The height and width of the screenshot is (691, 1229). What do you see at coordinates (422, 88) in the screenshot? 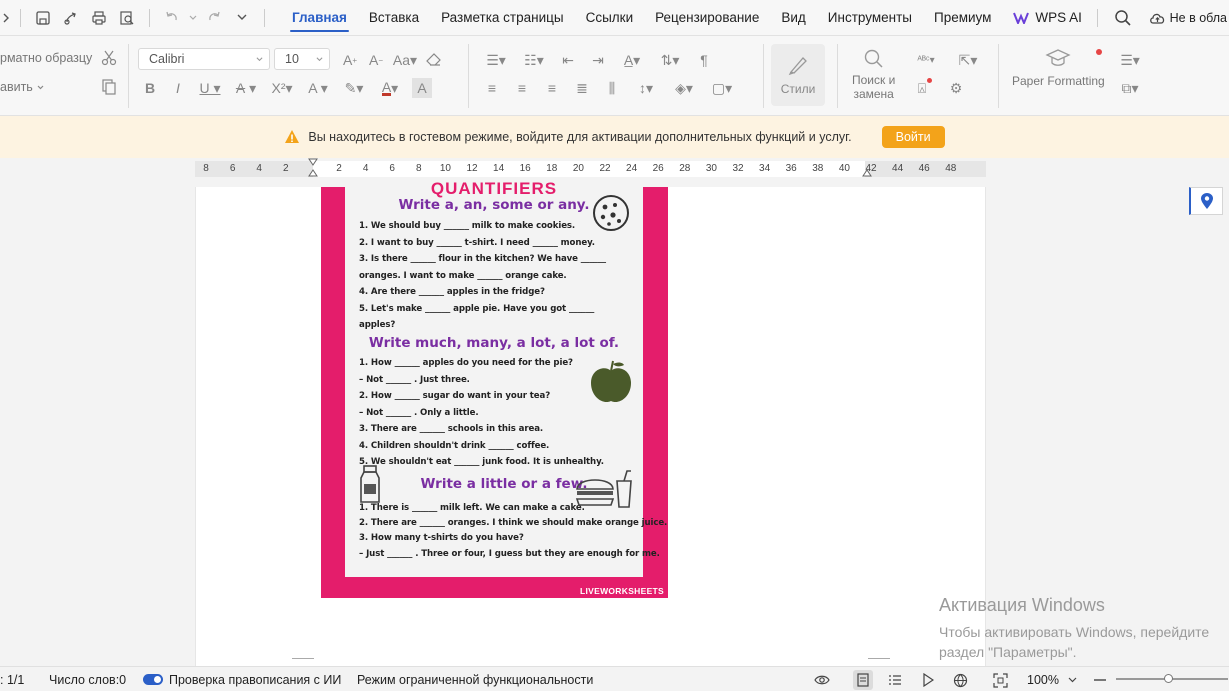
I see `character-shading-icon: A` at bounding box center [422, 88].